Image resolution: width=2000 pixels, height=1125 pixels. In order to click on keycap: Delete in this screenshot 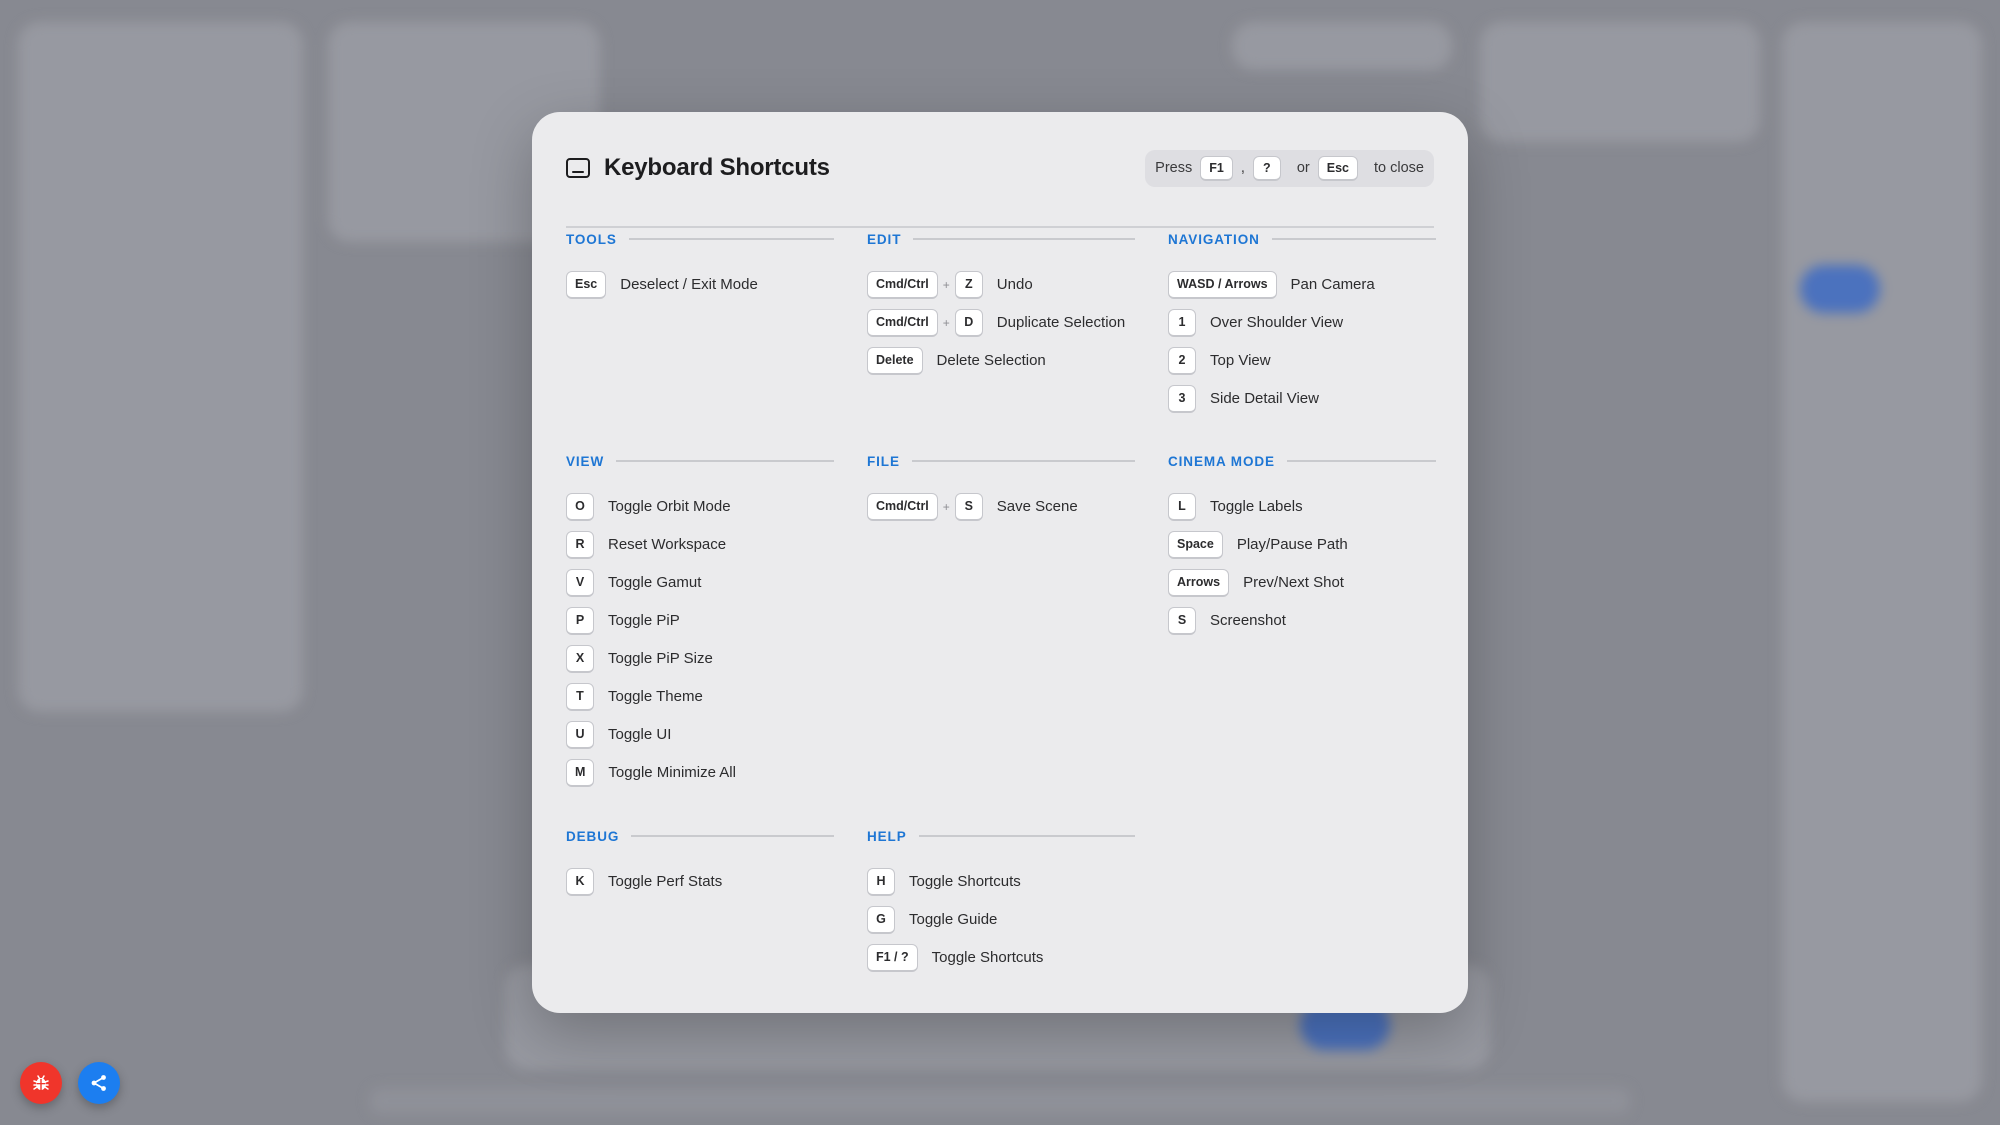, I will do `click(895, 360)`.